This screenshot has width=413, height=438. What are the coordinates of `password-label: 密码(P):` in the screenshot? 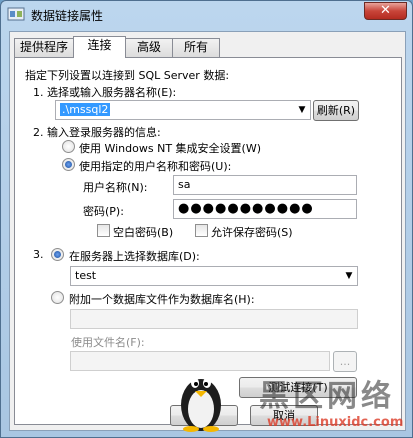 It's located at (103, 211).